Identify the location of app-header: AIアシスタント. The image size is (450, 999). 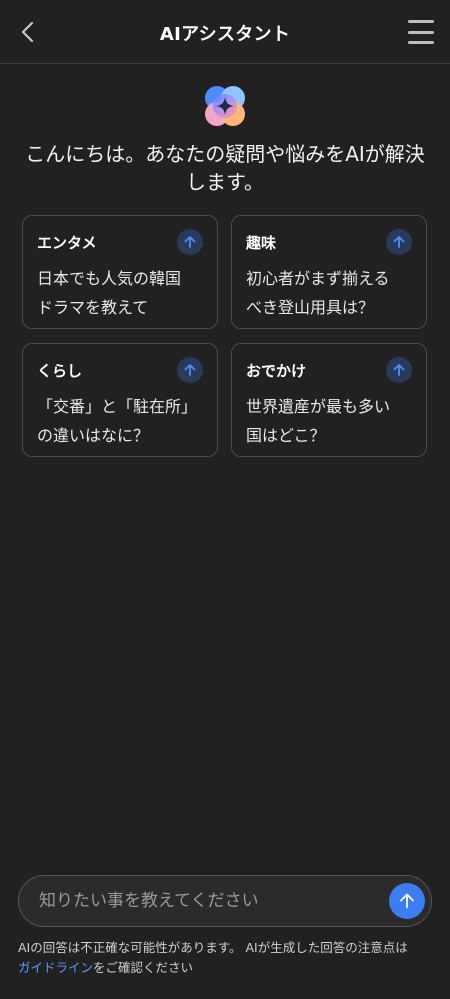
(225, 32).